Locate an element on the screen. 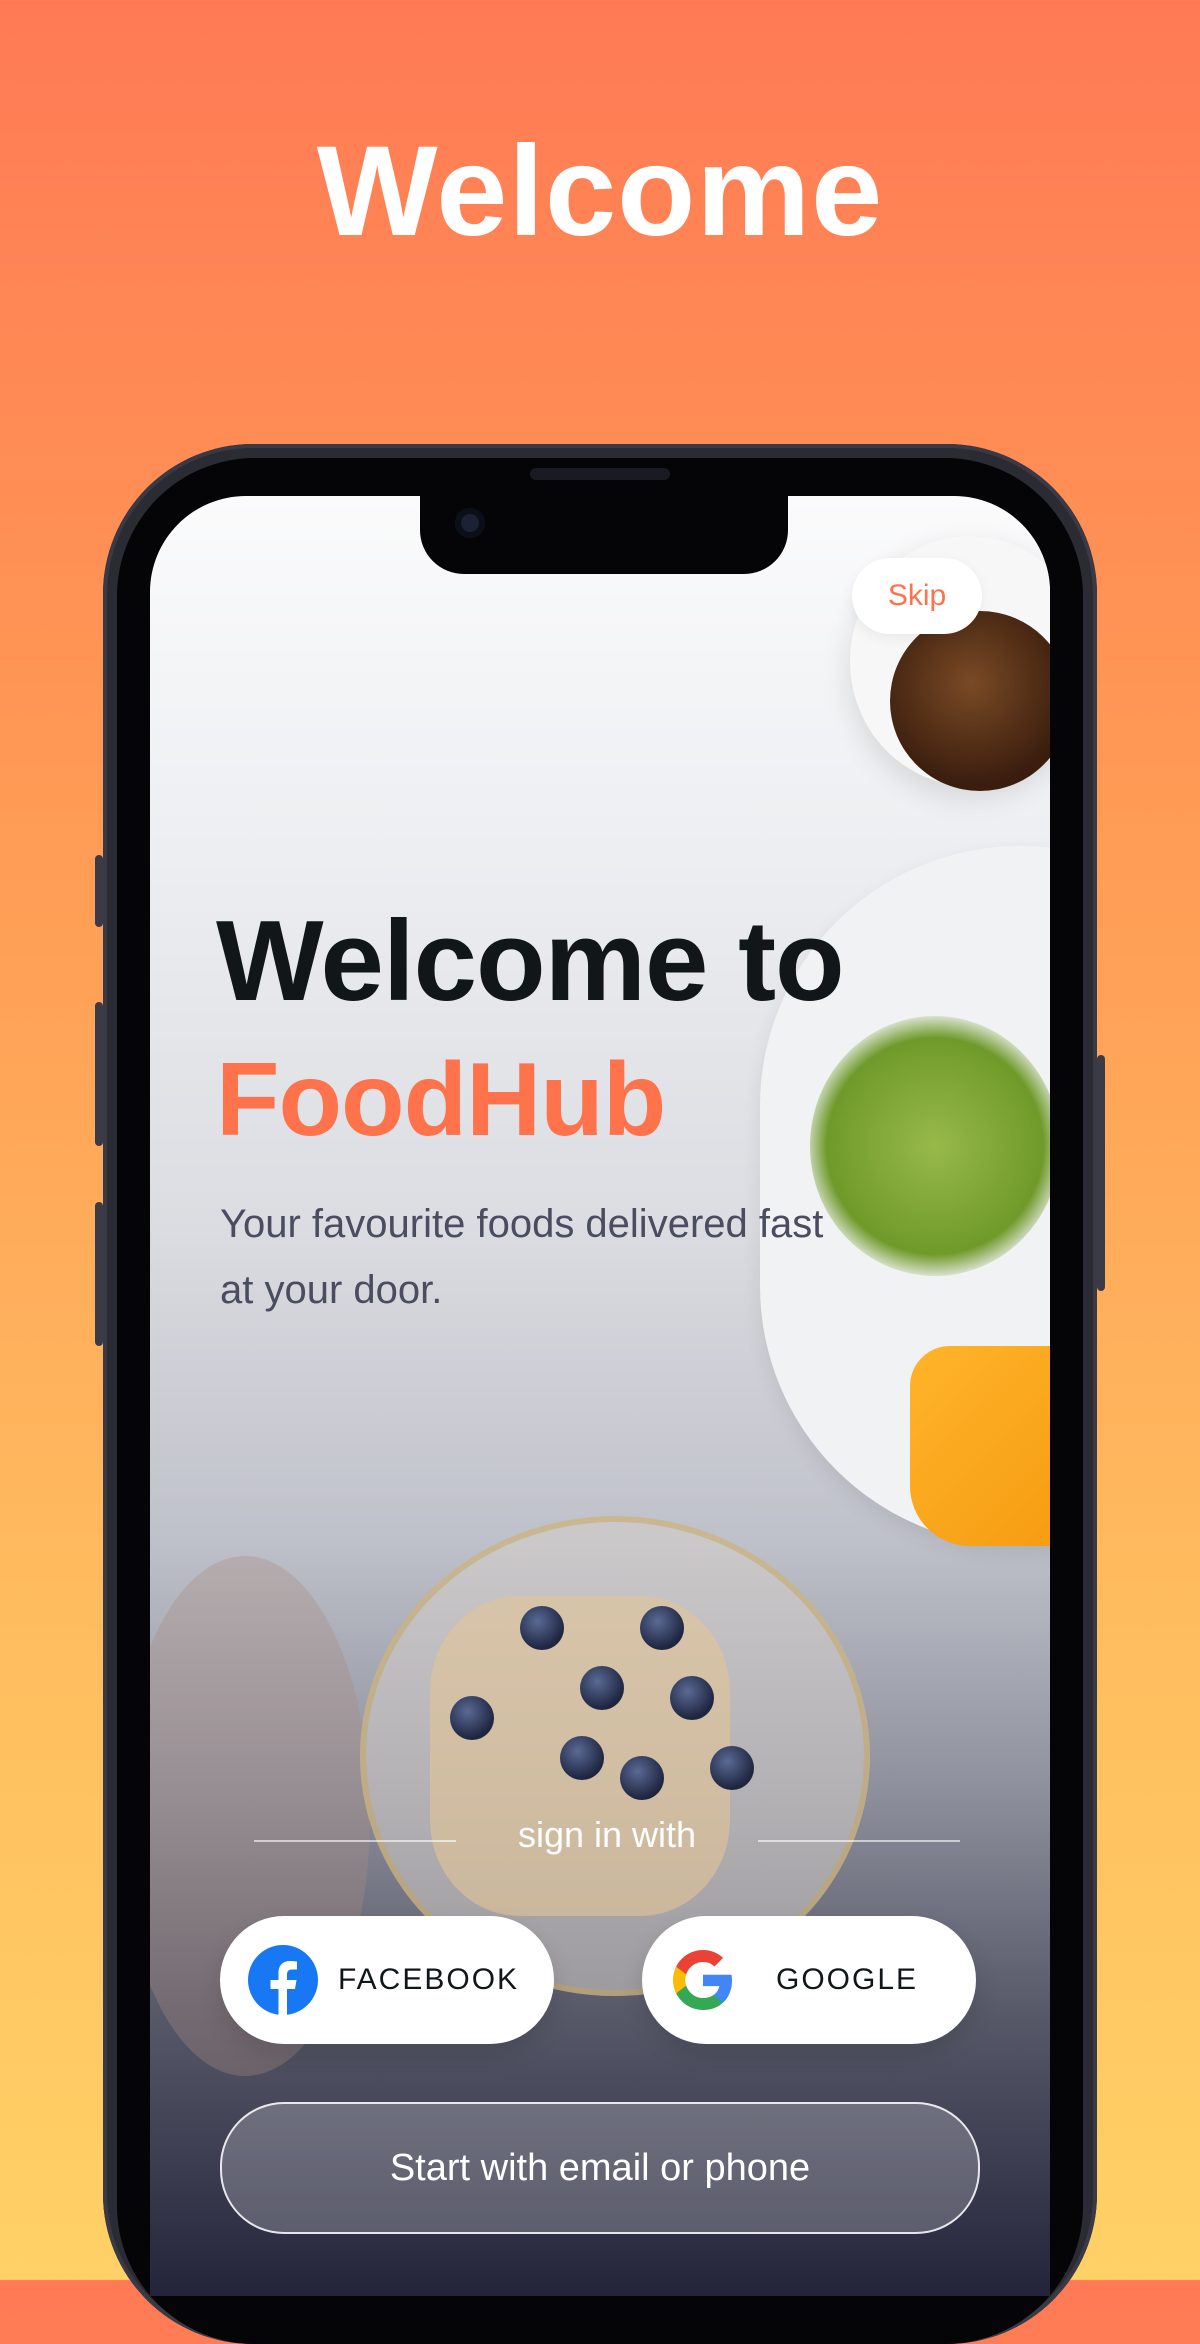 Image resolution: width=1200 pixels, height=2344 pixels. mango-image is located at coordinates (980, 1446).